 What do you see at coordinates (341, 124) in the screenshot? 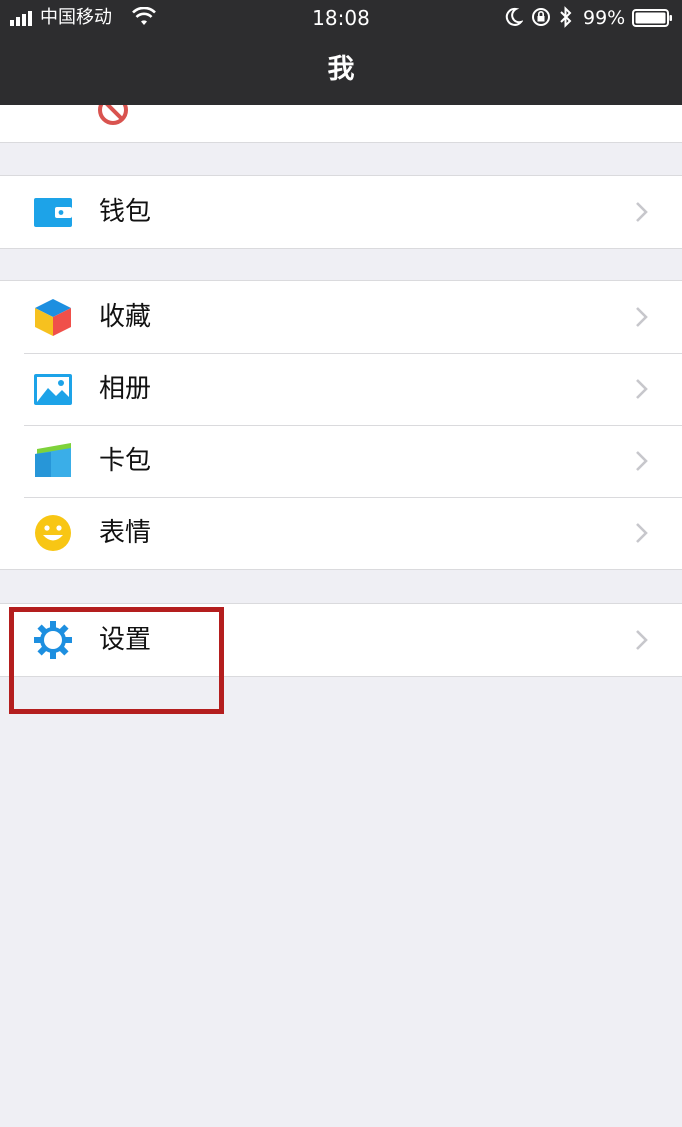
I see `partial-cell` at bounding box center [341, 124].